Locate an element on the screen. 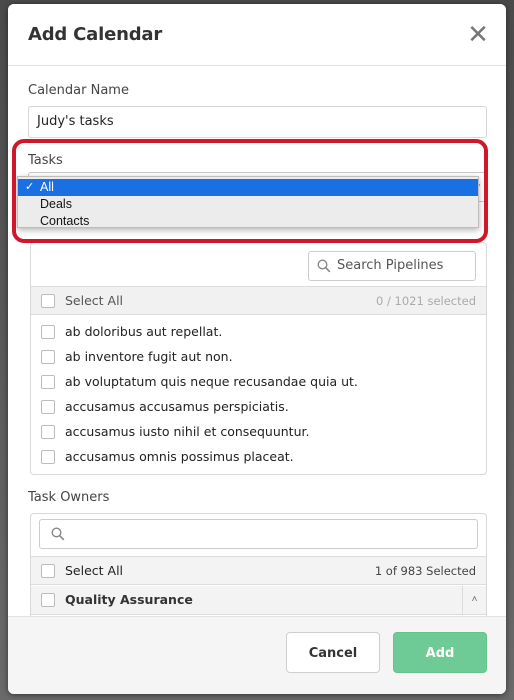 This screenshot has height=700, width=514. task-owners-label: Task Owners is located at coordinates (69, 497).